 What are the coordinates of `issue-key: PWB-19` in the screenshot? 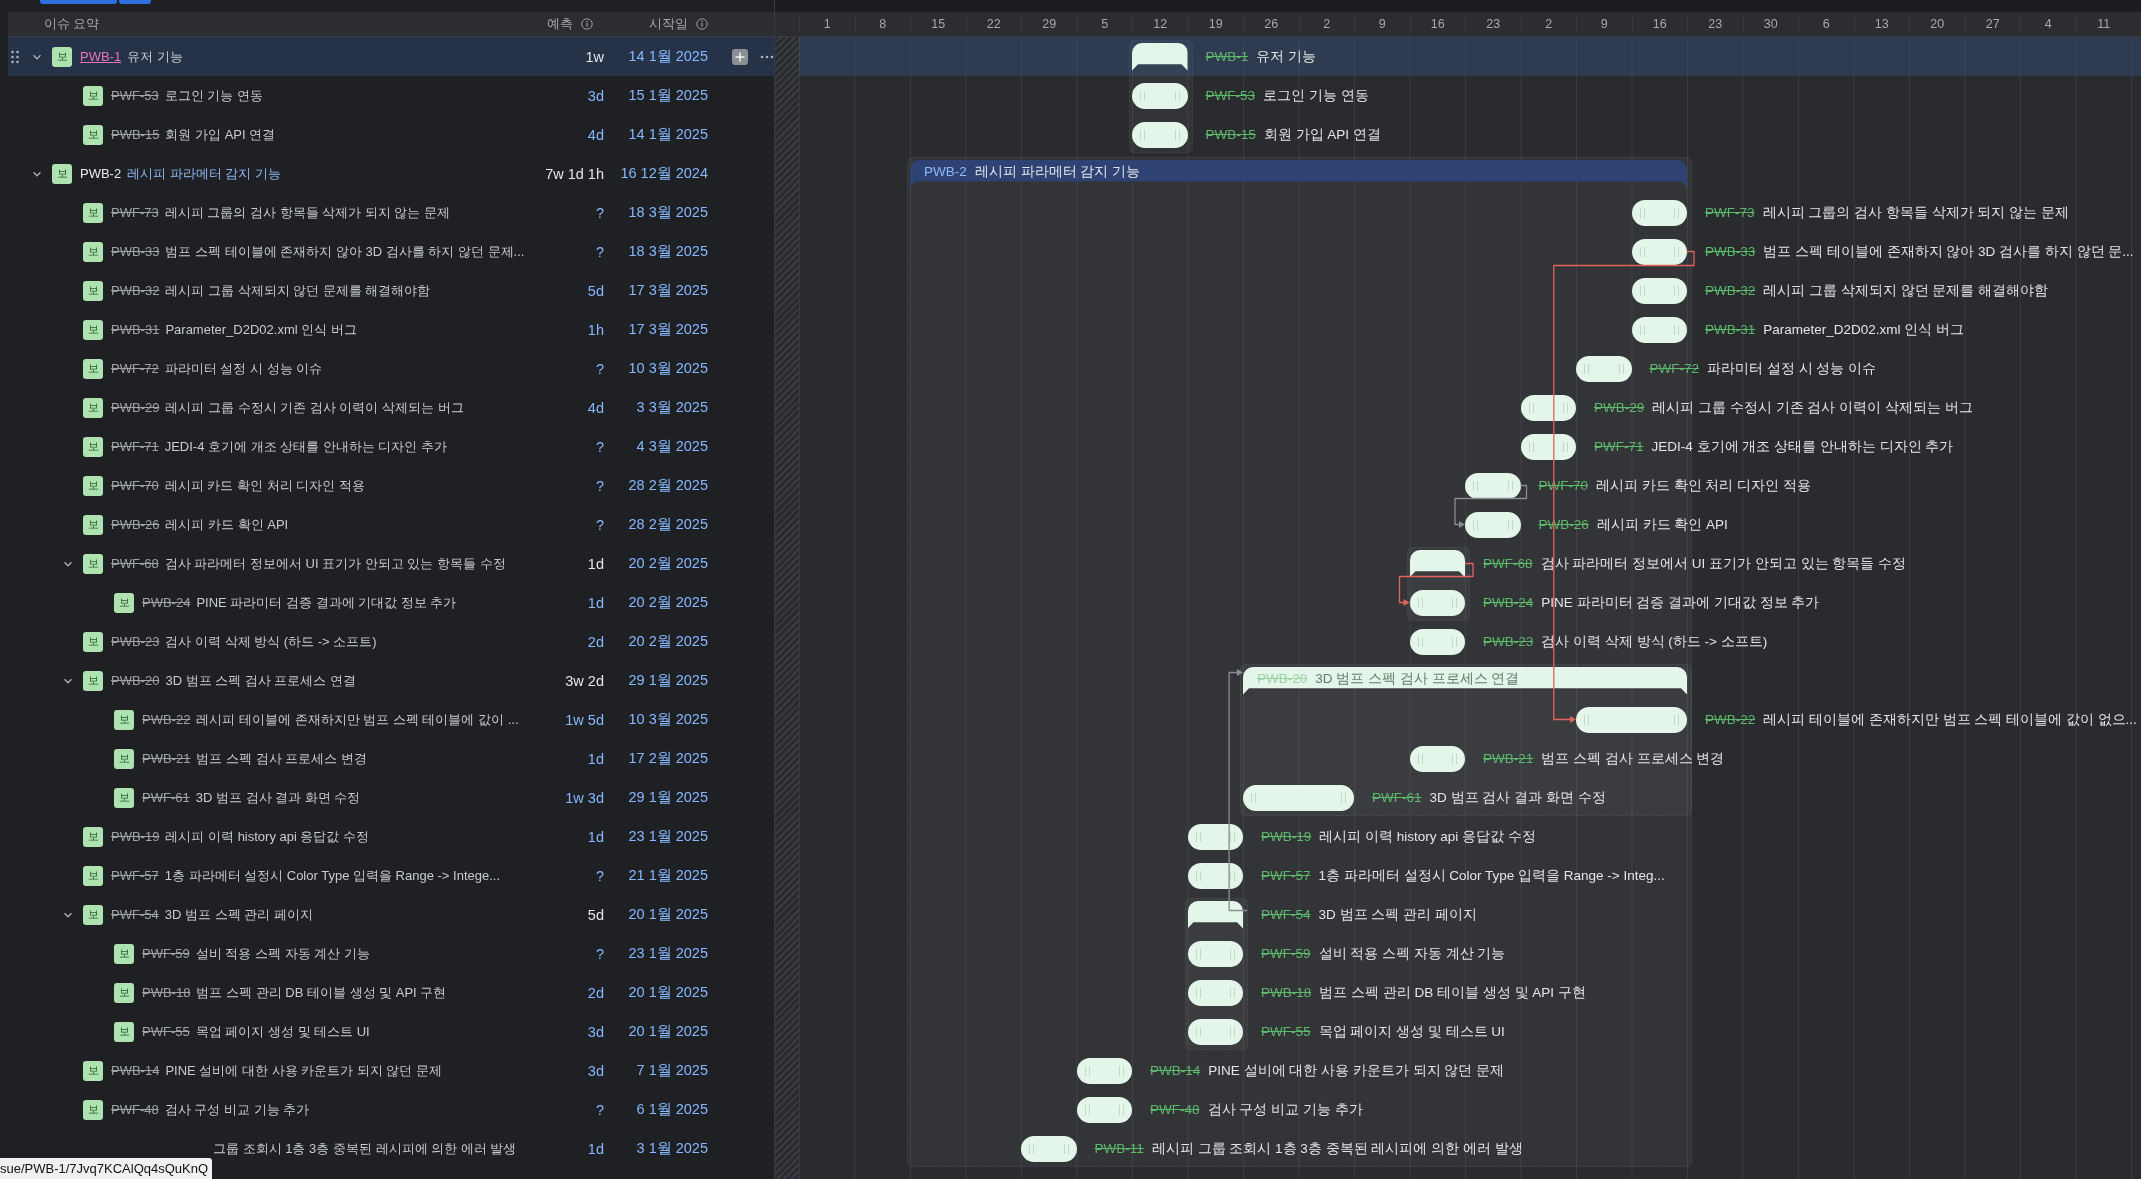 It's located at (135, 836).